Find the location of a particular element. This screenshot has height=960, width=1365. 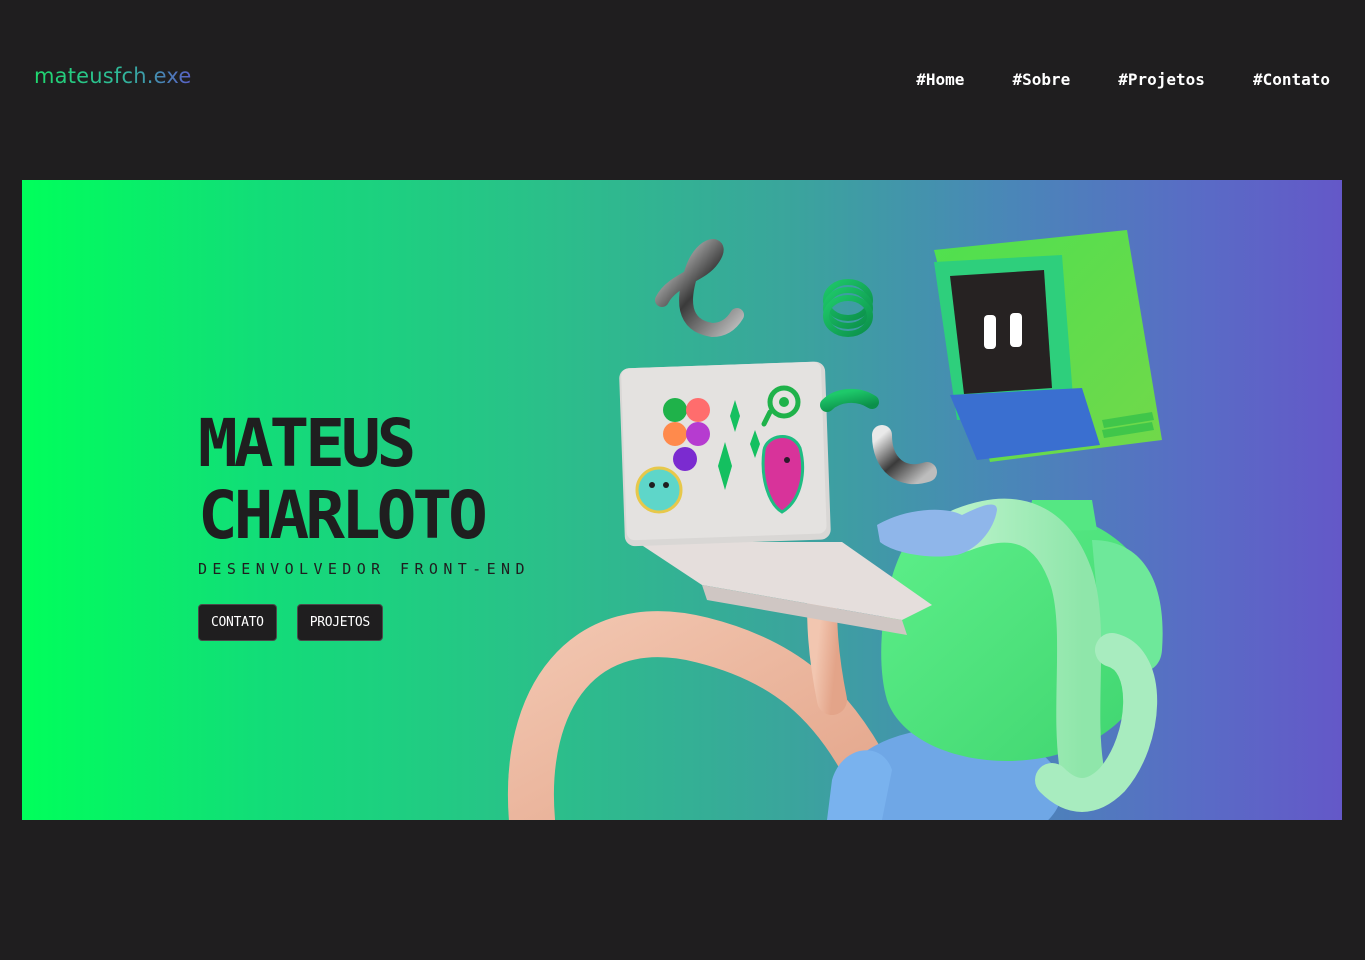

monitor-head is located at coordinates (1048, 346).